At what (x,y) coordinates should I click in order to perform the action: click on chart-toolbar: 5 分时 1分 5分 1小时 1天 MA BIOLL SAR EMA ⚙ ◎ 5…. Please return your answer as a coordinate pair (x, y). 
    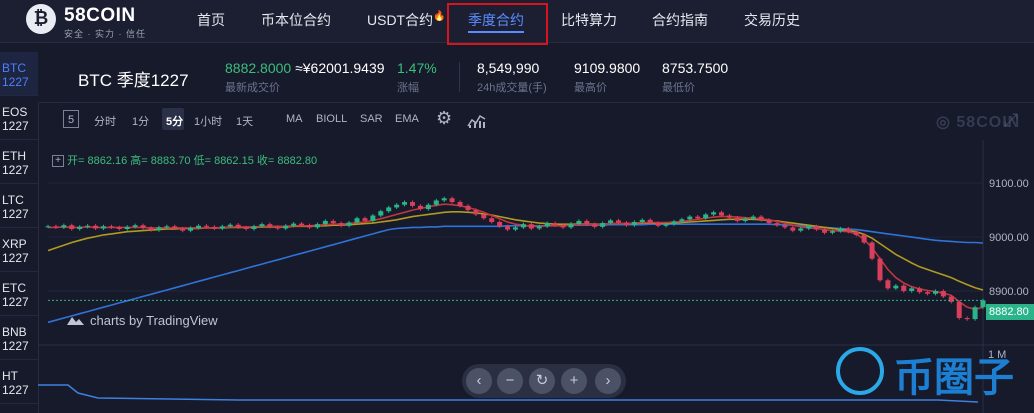
    Looking at the image, I should click on (543, 121).